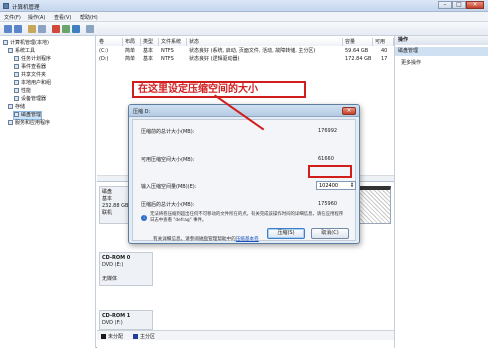 The width and height of the screenshot is (488, 348). I want to click on cdrom-type: DVD (F:), so click(112, 323).